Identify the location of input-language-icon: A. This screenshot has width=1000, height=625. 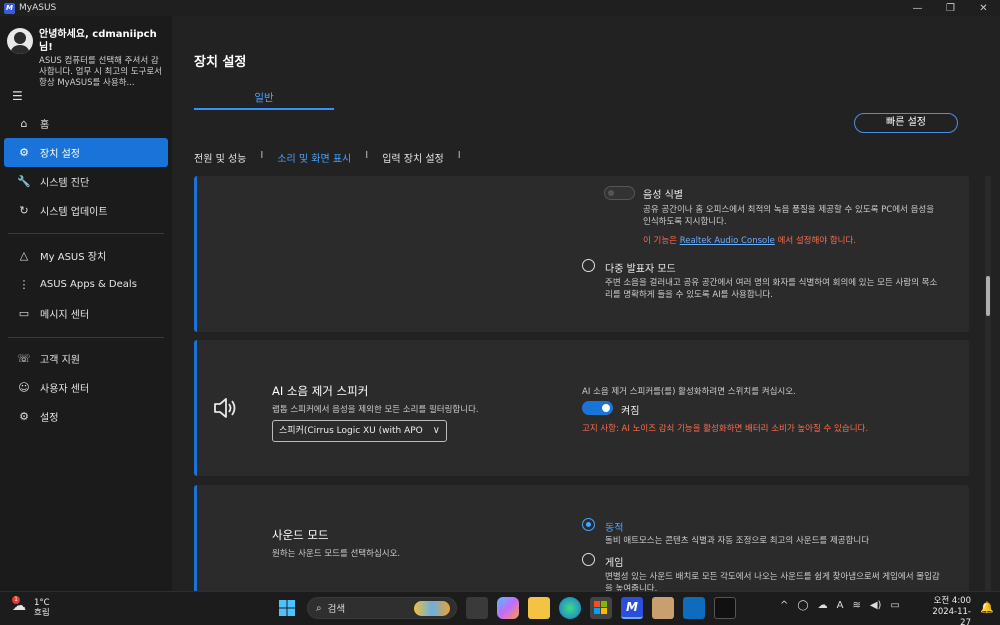
(840, 605).